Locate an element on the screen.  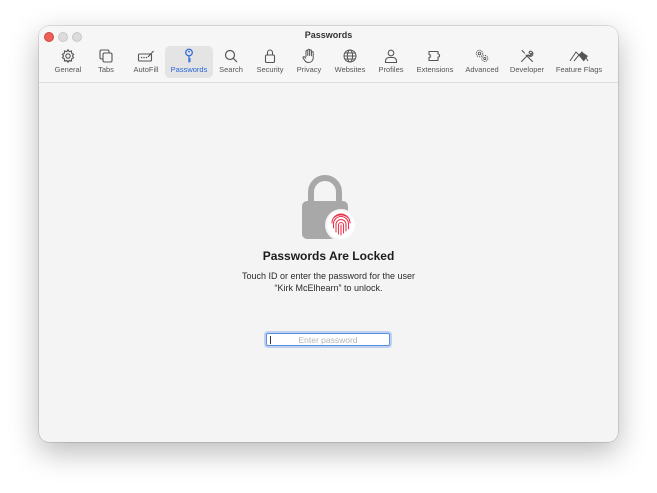
locked-title: Passwords Are Locked is located at coordinates (328, 256).